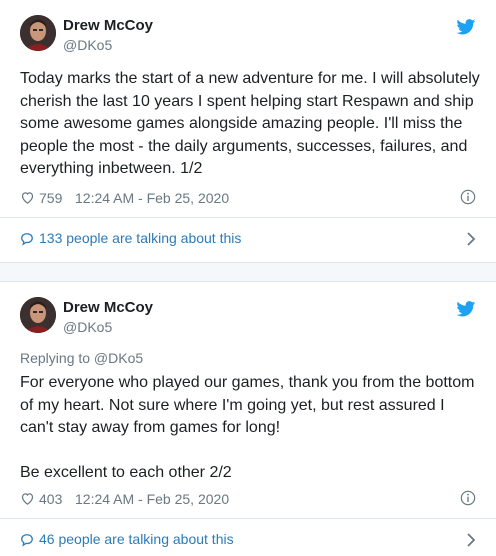 The image size is (496, 556). What do you see at coordinates (248, 541) in the screenshot?
I see `conversation-link: 46 people are talking about this` at bounding box center [248, 541].